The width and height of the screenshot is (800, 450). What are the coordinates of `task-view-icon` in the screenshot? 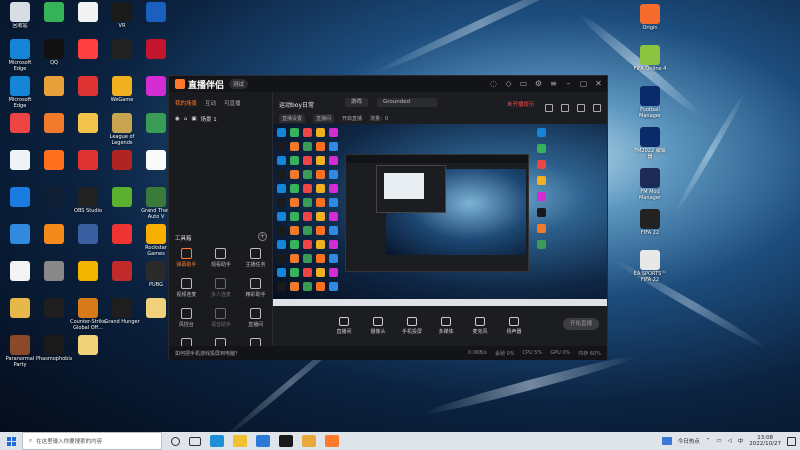 It's located at (195, 441).